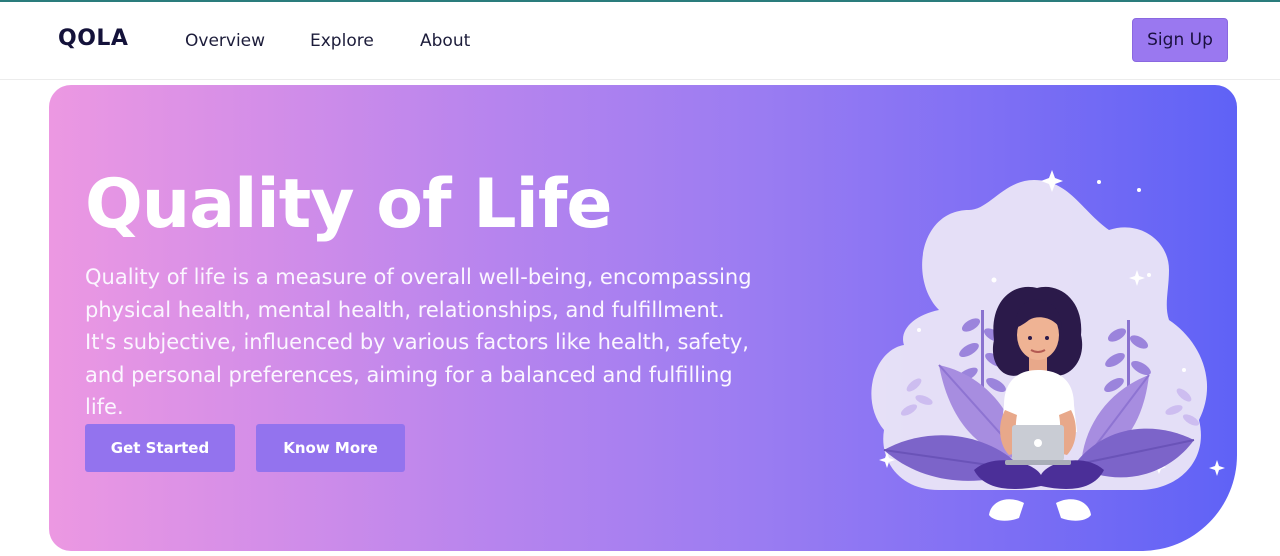 The height and width of the screenshot is (556, 1280). What do you see at coordinates (93, 38) in the screenshot?
I see `logo: QOLA` at bounding box center [93, 38].